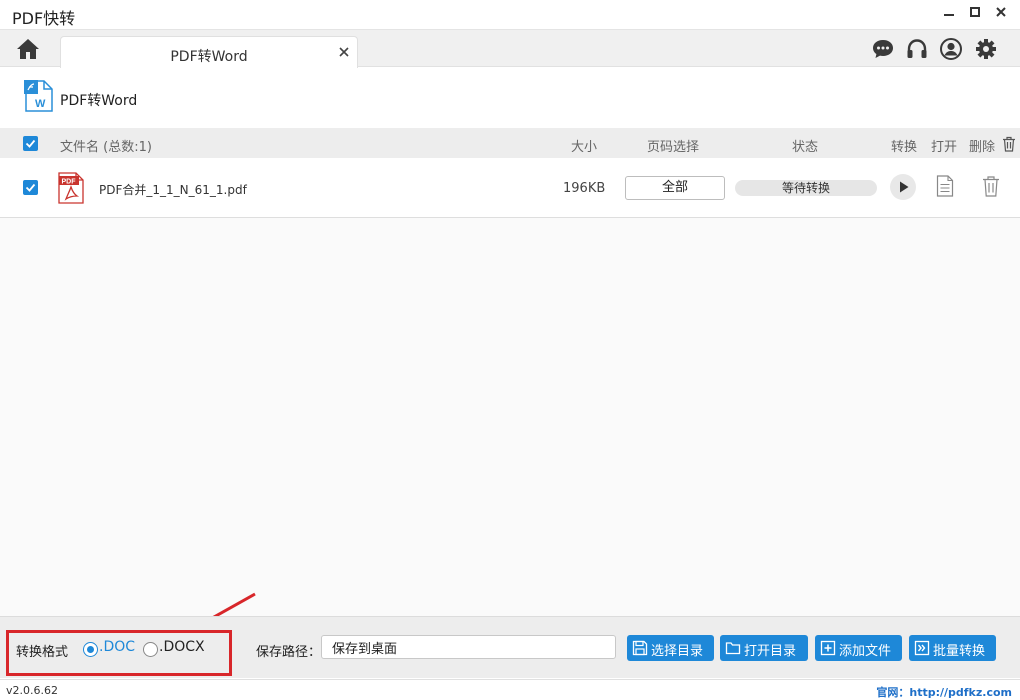 The width and height of the screenshot is (1020, 700). What do you see at coordinates (945, 186) in the screenshot?
I see `open-file-icon` at bounding box center [945, 186].